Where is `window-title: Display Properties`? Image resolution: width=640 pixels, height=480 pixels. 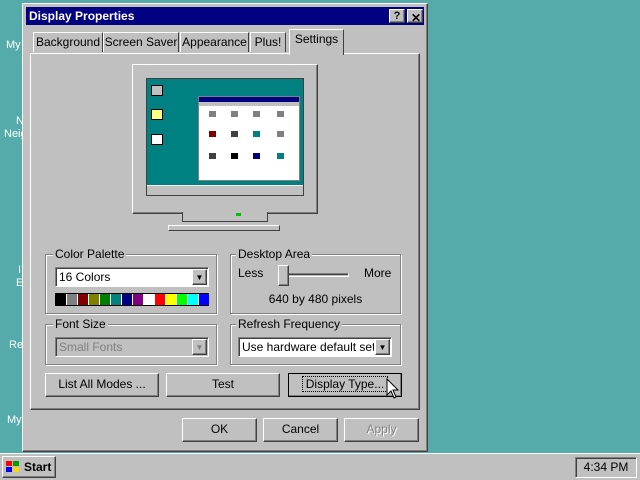 window-title: Display Properties is located at coordinates (82, 16).